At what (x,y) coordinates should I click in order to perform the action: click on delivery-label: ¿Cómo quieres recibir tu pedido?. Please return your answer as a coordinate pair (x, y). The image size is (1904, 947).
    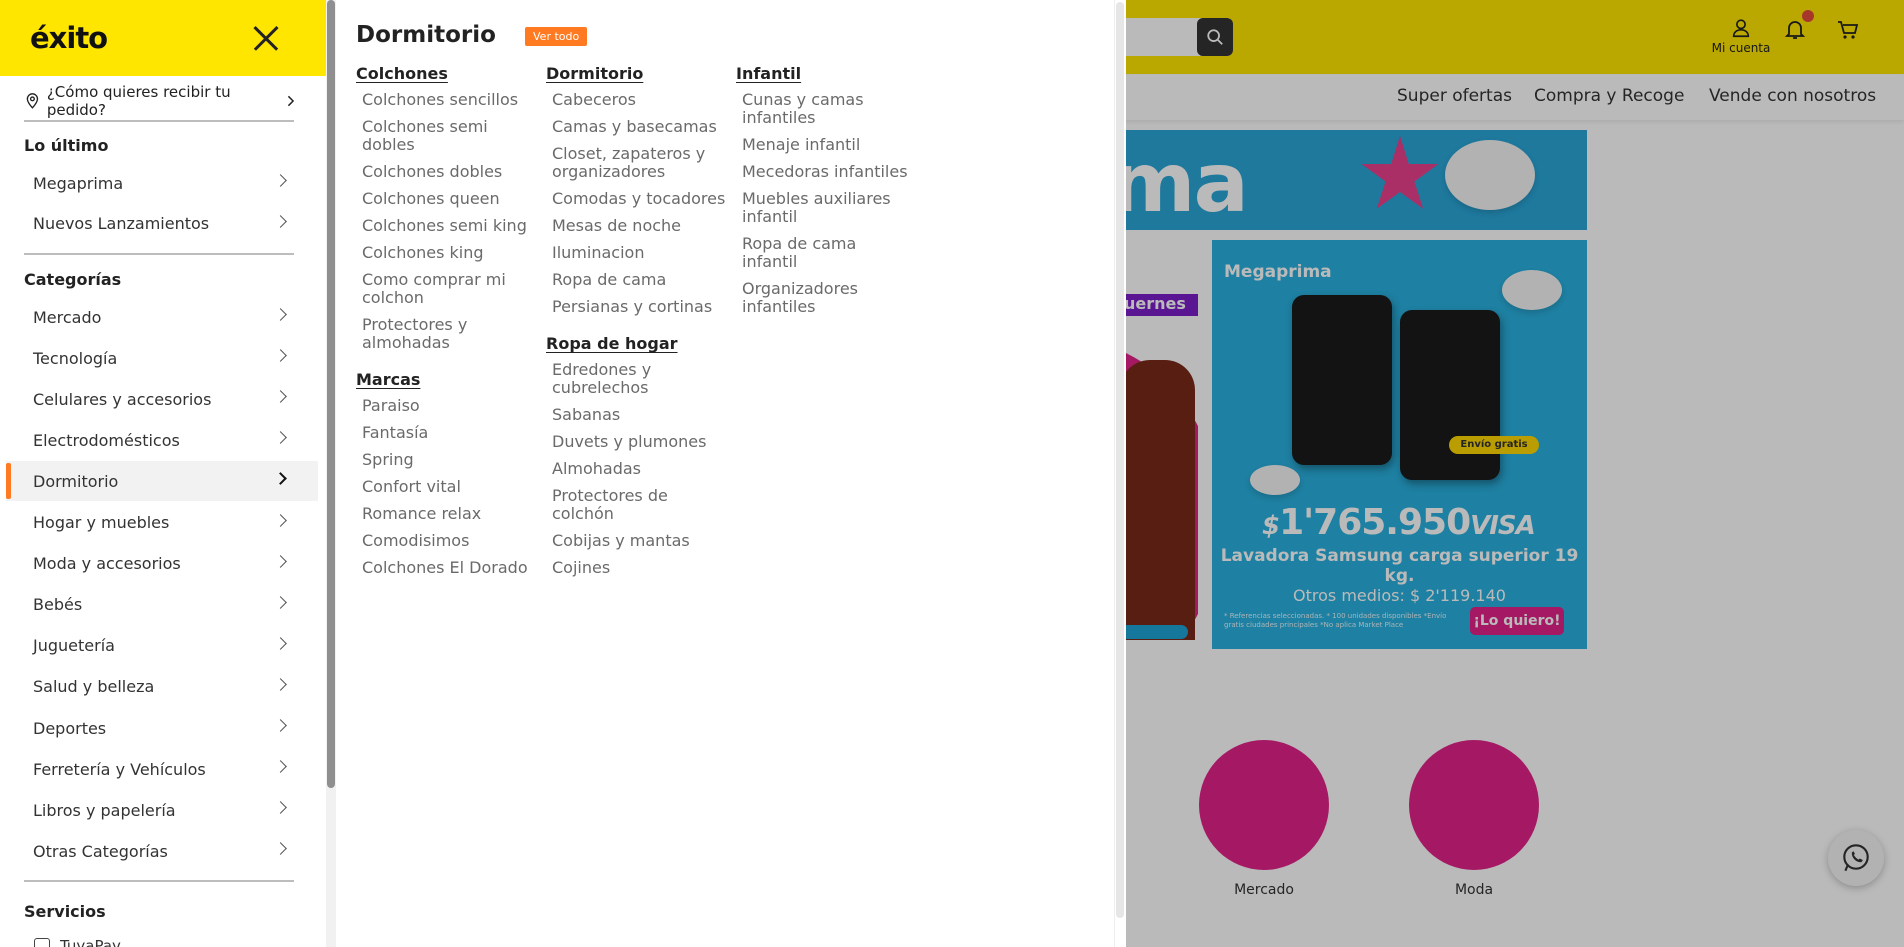
    Looking at the image, I should click on (138, 101).